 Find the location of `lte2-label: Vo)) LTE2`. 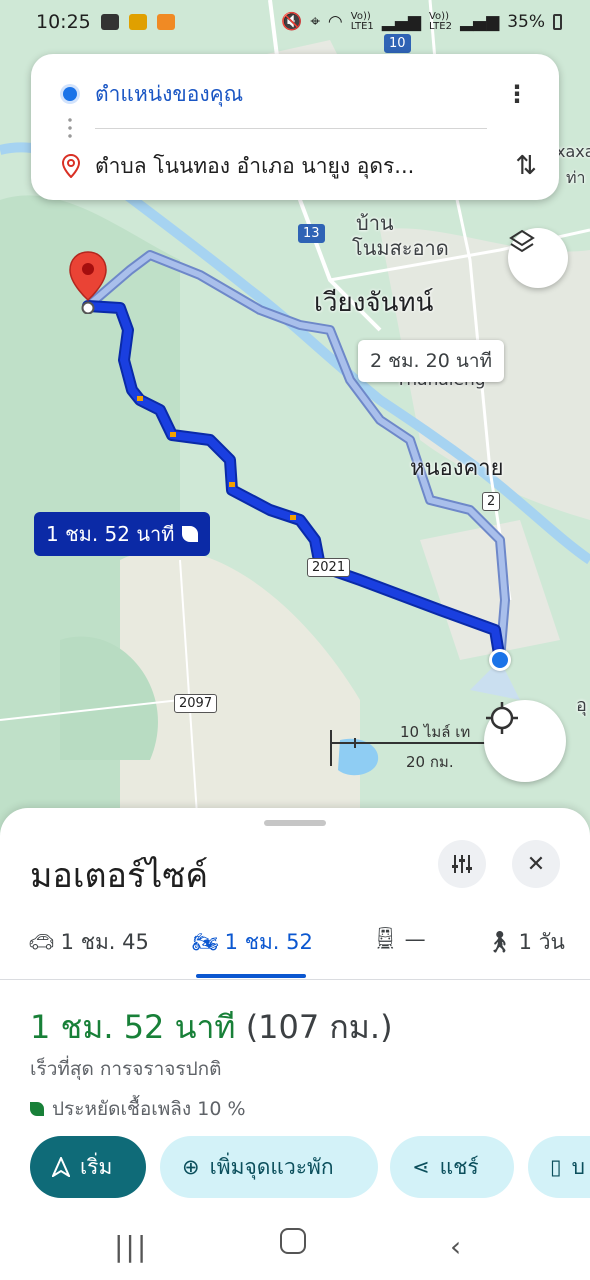

lte2-label: Vo)) LTE2 is located at coordinates (440, 21).